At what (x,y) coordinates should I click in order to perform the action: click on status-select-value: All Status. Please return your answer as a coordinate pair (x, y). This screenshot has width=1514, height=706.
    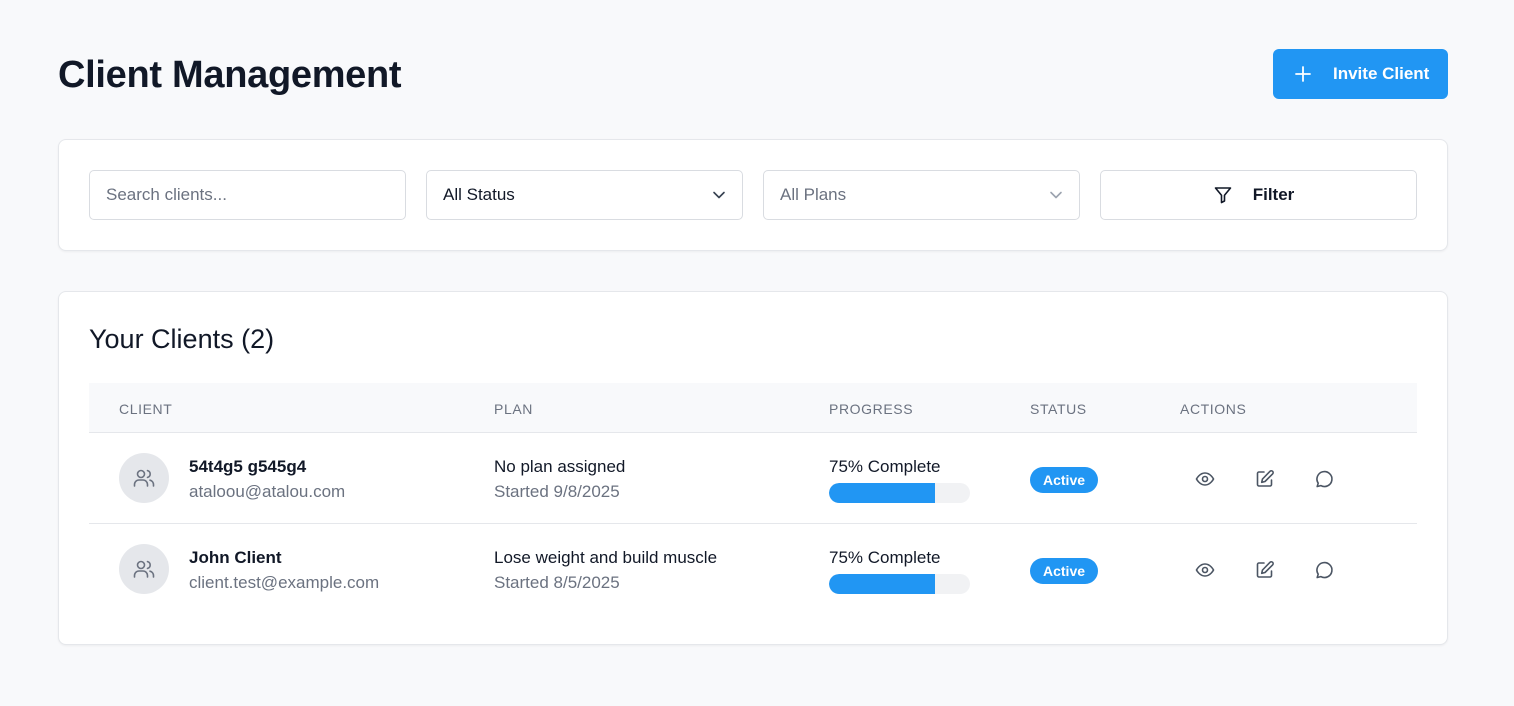
    Looking at the image, I should click on (479, 194).